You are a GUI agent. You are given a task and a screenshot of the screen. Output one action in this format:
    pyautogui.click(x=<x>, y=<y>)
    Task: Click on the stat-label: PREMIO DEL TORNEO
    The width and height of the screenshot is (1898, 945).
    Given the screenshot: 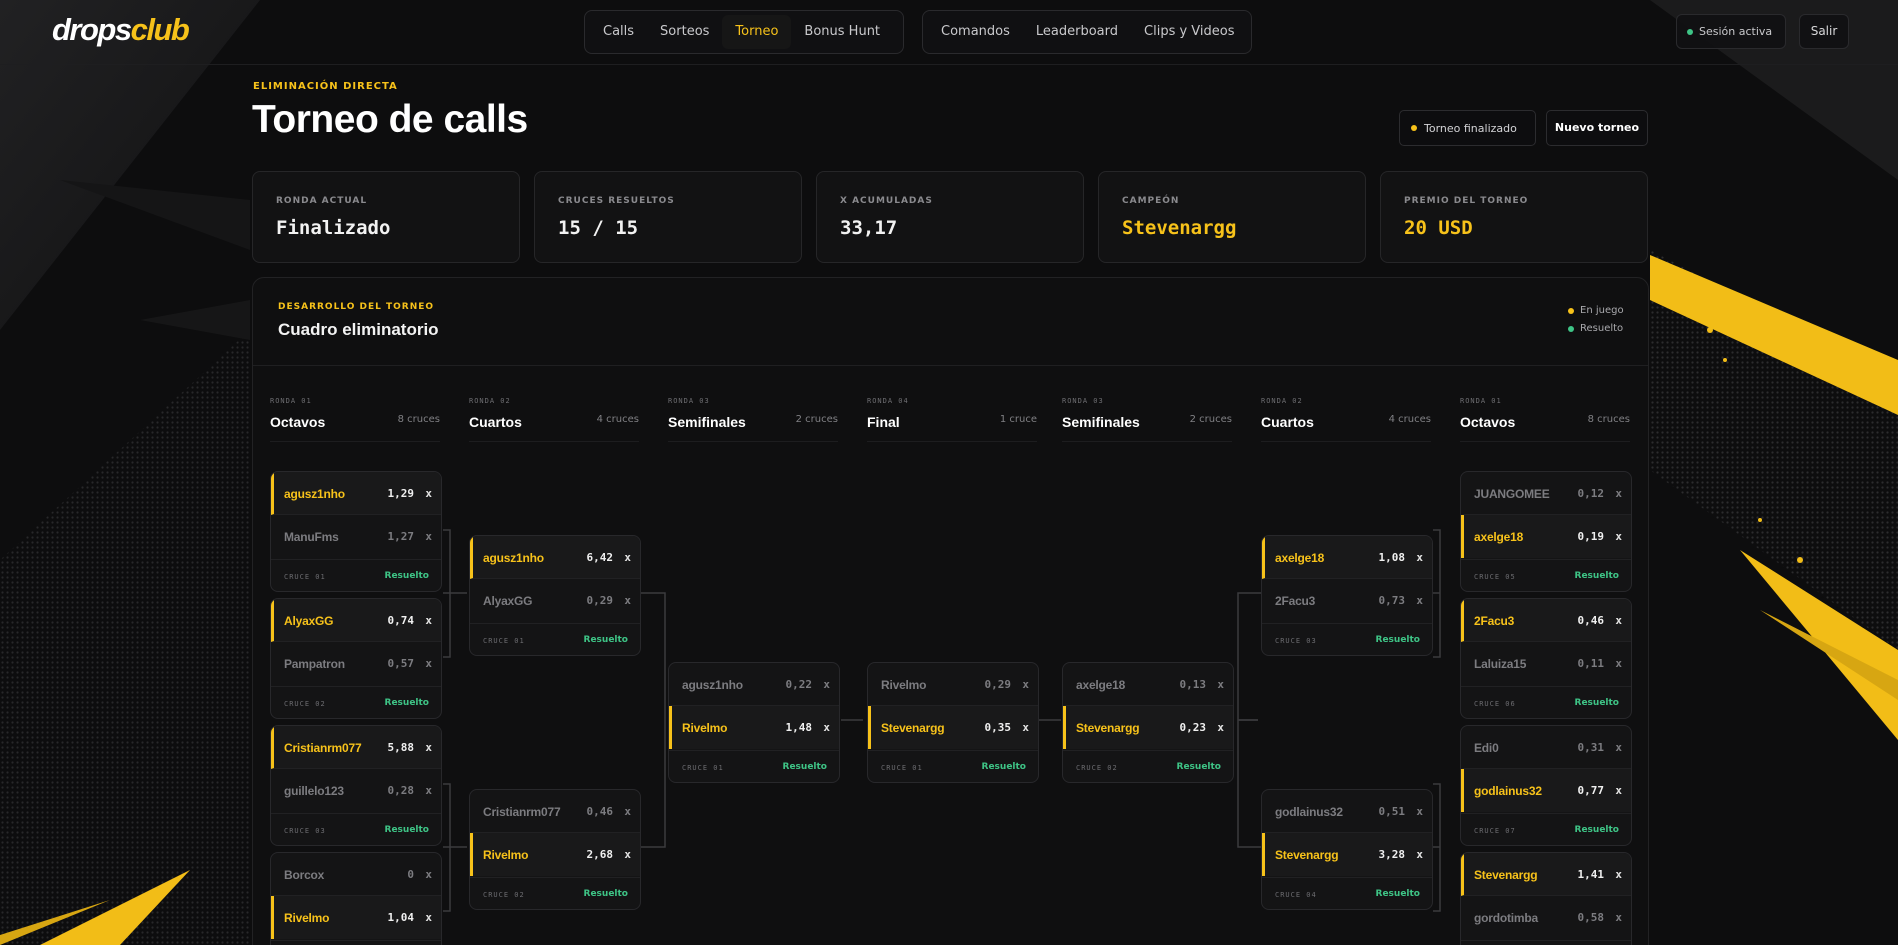 What is the action you would take?
    pyautogui.click(x=1466, y=201)
    